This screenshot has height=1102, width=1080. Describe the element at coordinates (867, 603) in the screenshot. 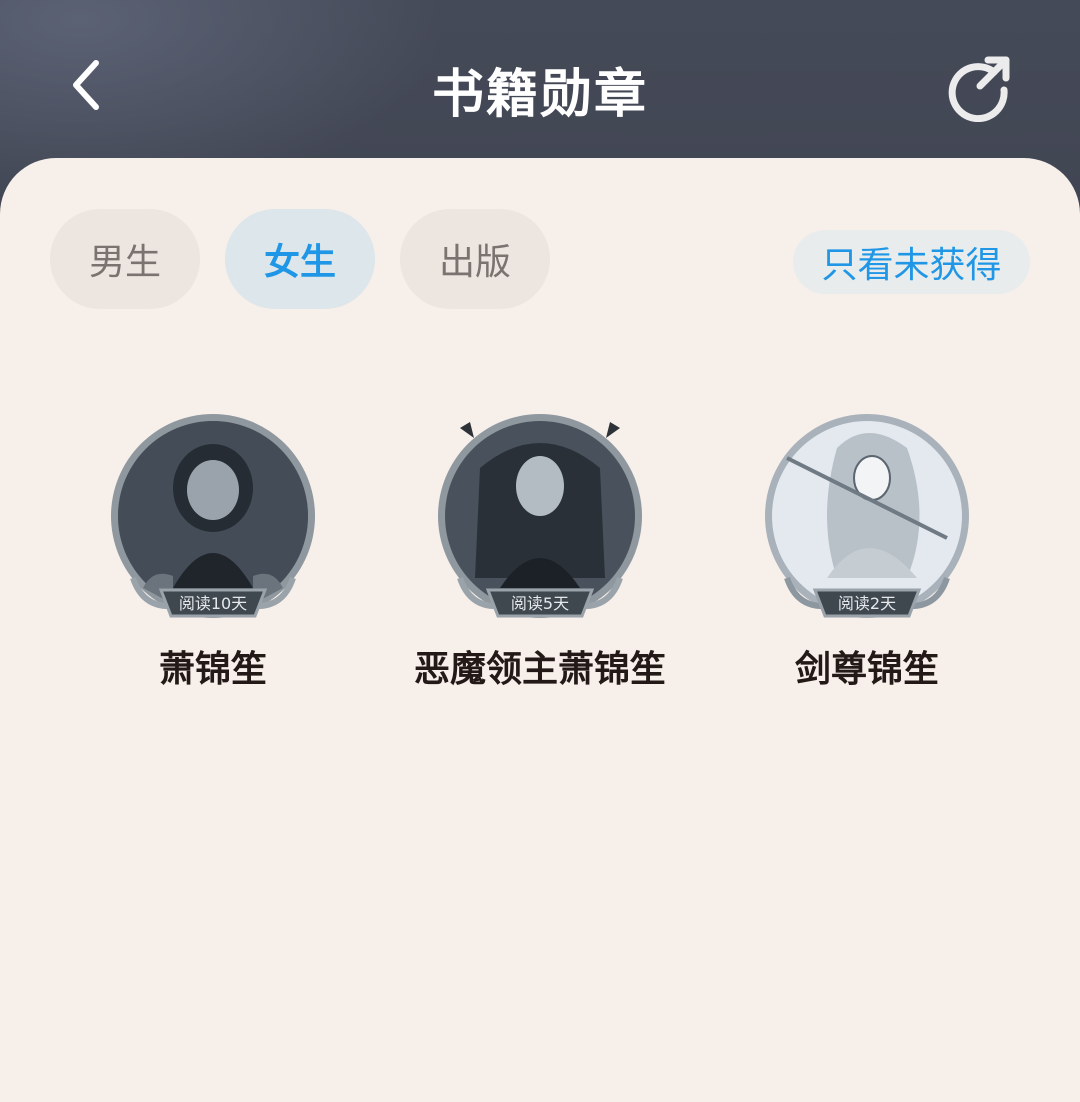

I see `medal-badge-label: 阅读2天` at that location.